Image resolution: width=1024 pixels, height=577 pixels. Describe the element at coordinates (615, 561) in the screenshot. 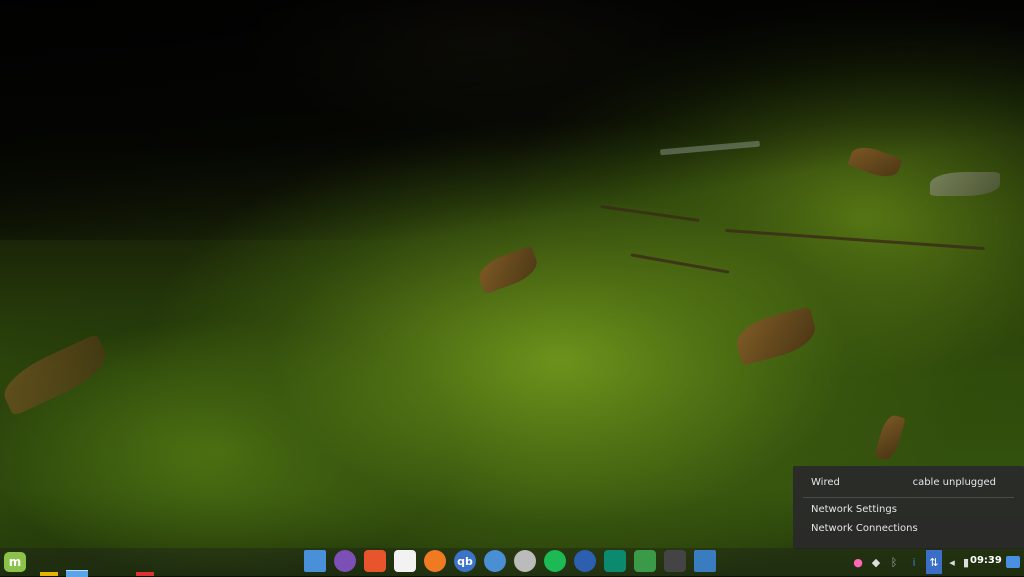

I see `book-icon` at that location.